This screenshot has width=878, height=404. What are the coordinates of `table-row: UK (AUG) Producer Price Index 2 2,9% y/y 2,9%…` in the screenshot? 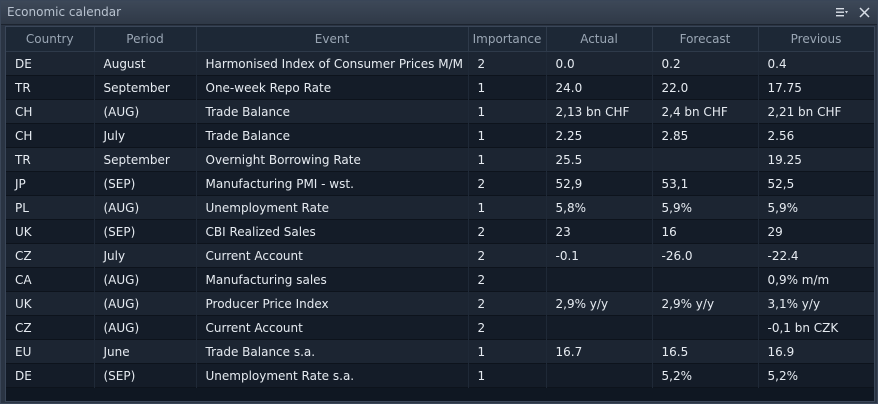 It's located at (440, 303).